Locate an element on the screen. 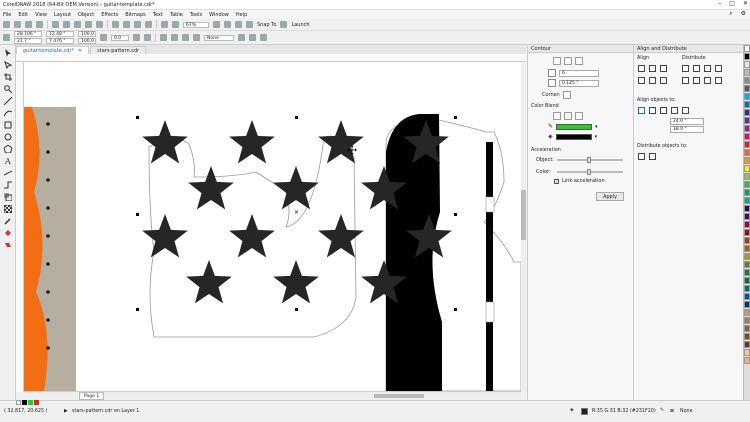 This screenshot has height=422, width=750. align-top-icon is located at coordinates (641, 80).